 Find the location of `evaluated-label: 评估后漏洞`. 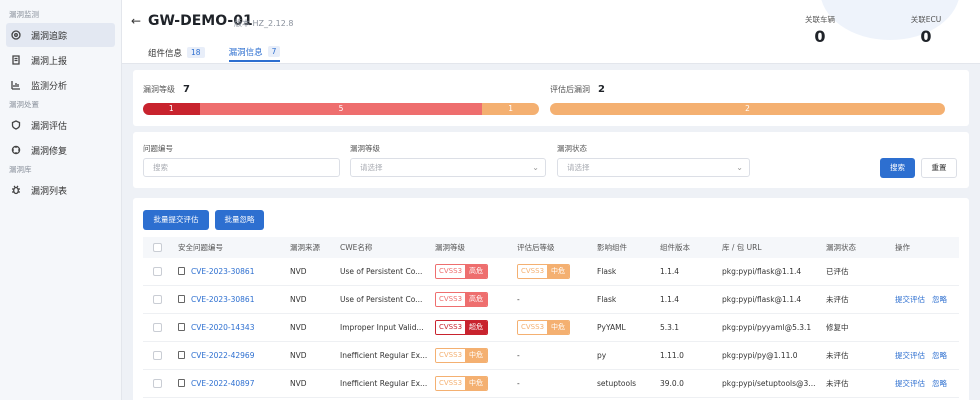

evaluated-label: 评估后漏洞 is located at coordinates (570, 89).